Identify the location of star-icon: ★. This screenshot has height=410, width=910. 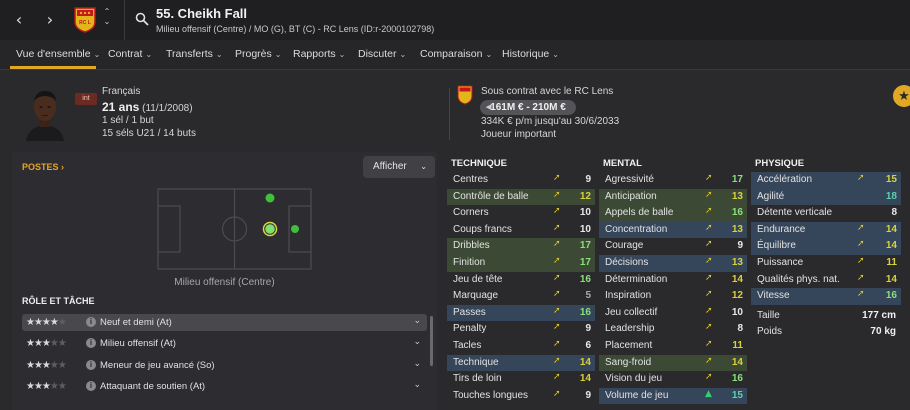
(901, 96).